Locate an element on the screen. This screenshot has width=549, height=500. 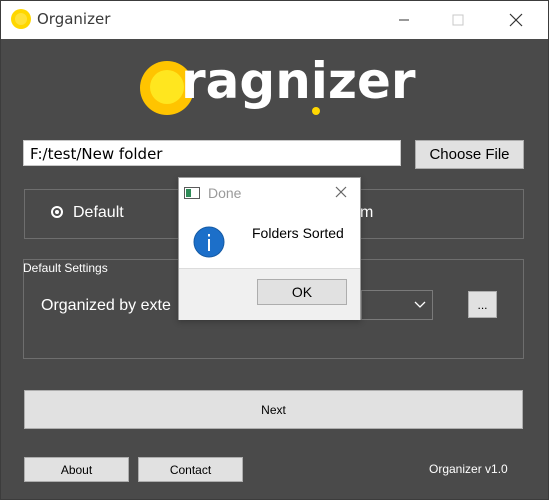
minimize-button is located at coordinates (404, 20).